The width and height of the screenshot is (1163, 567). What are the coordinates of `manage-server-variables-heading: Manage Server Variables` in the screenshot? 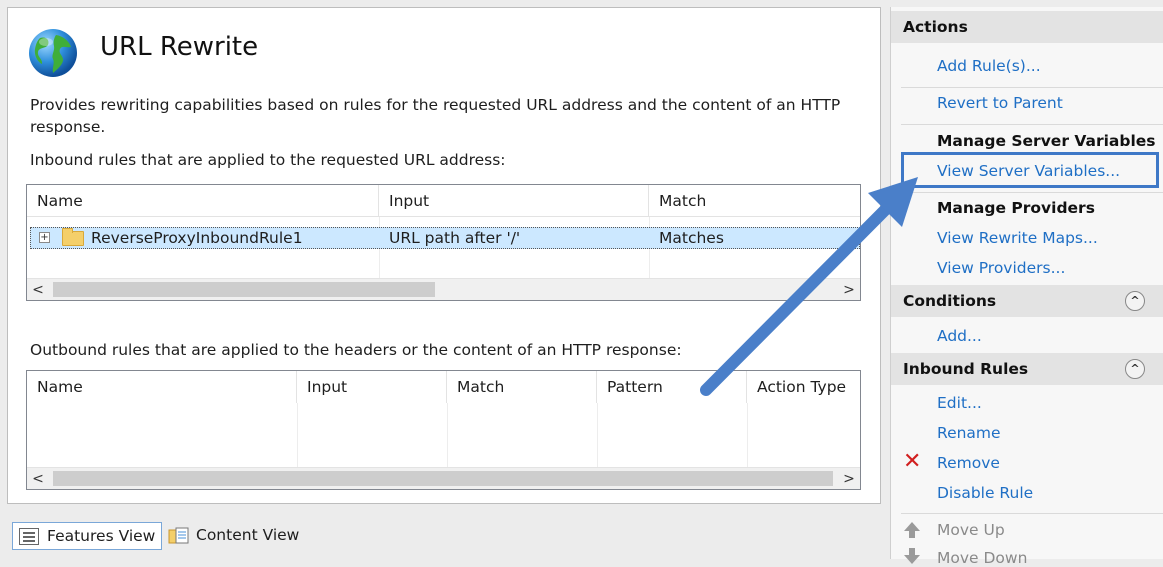 It's located at (1046, 141).